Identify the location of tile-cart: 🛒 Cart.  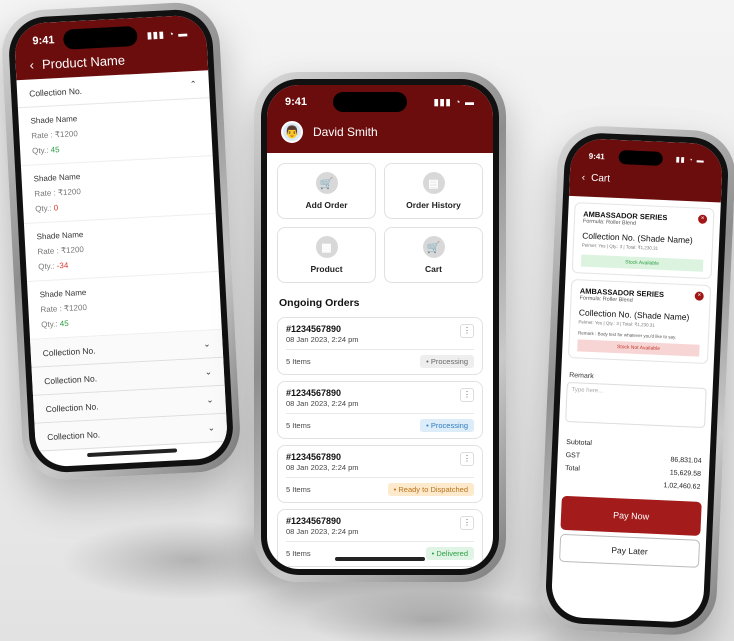
(433, 255).